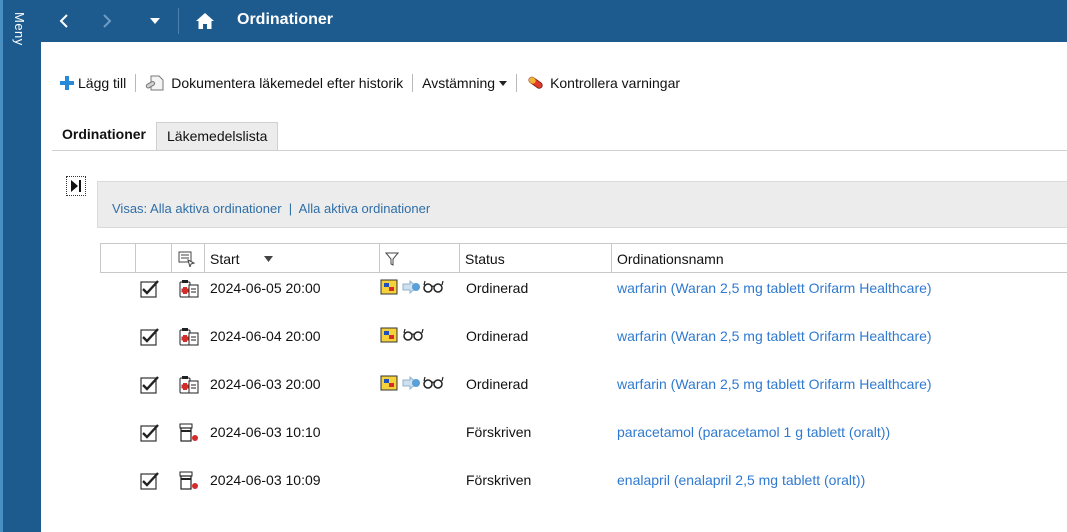  I want to click on header-start-label: Start, so click(225, 258).